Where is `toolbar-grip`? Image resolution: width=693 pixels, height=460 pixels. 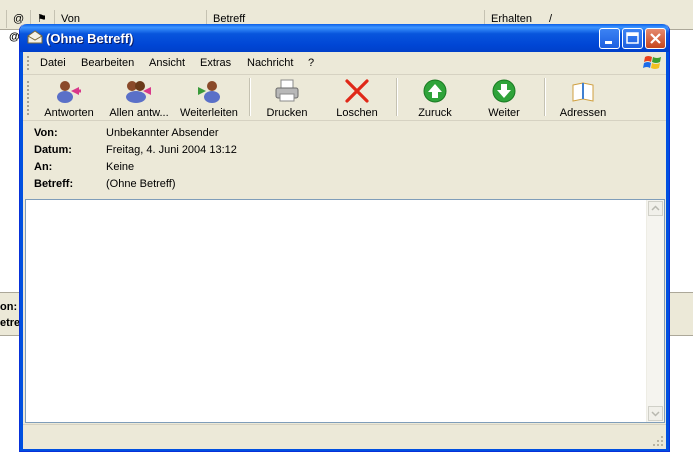
toolbar-grip is located at coordinates (29, 98).